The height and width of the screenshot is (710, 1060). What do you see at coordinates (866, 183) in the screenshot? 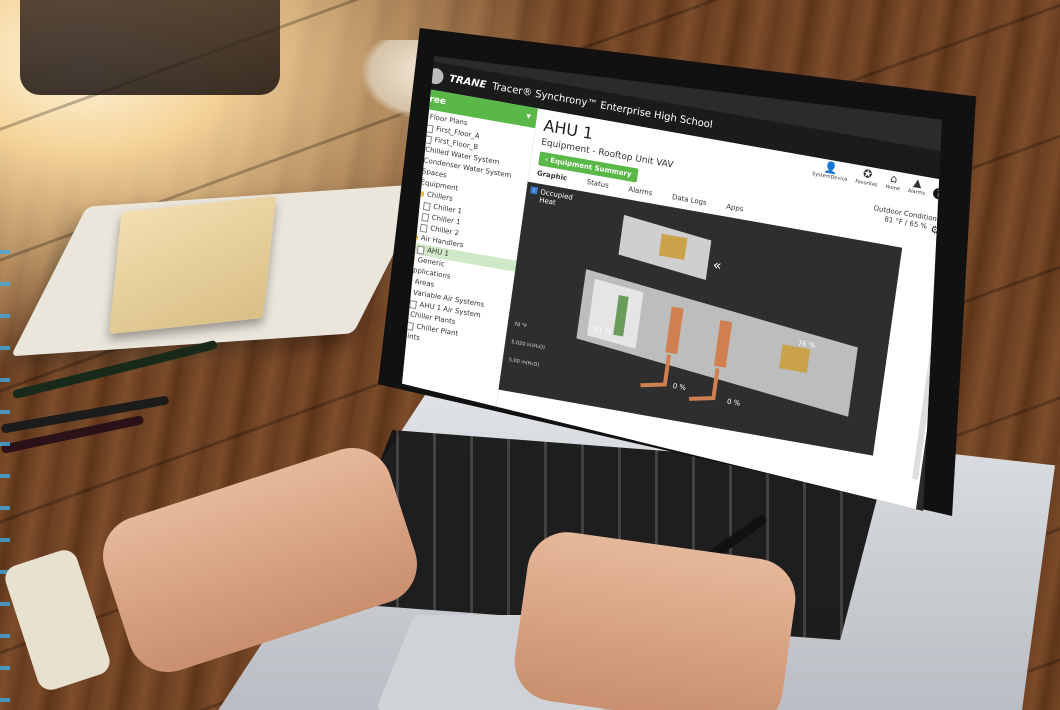
I see `toolbar-label: Favorites` at bounding box center [866, 183].